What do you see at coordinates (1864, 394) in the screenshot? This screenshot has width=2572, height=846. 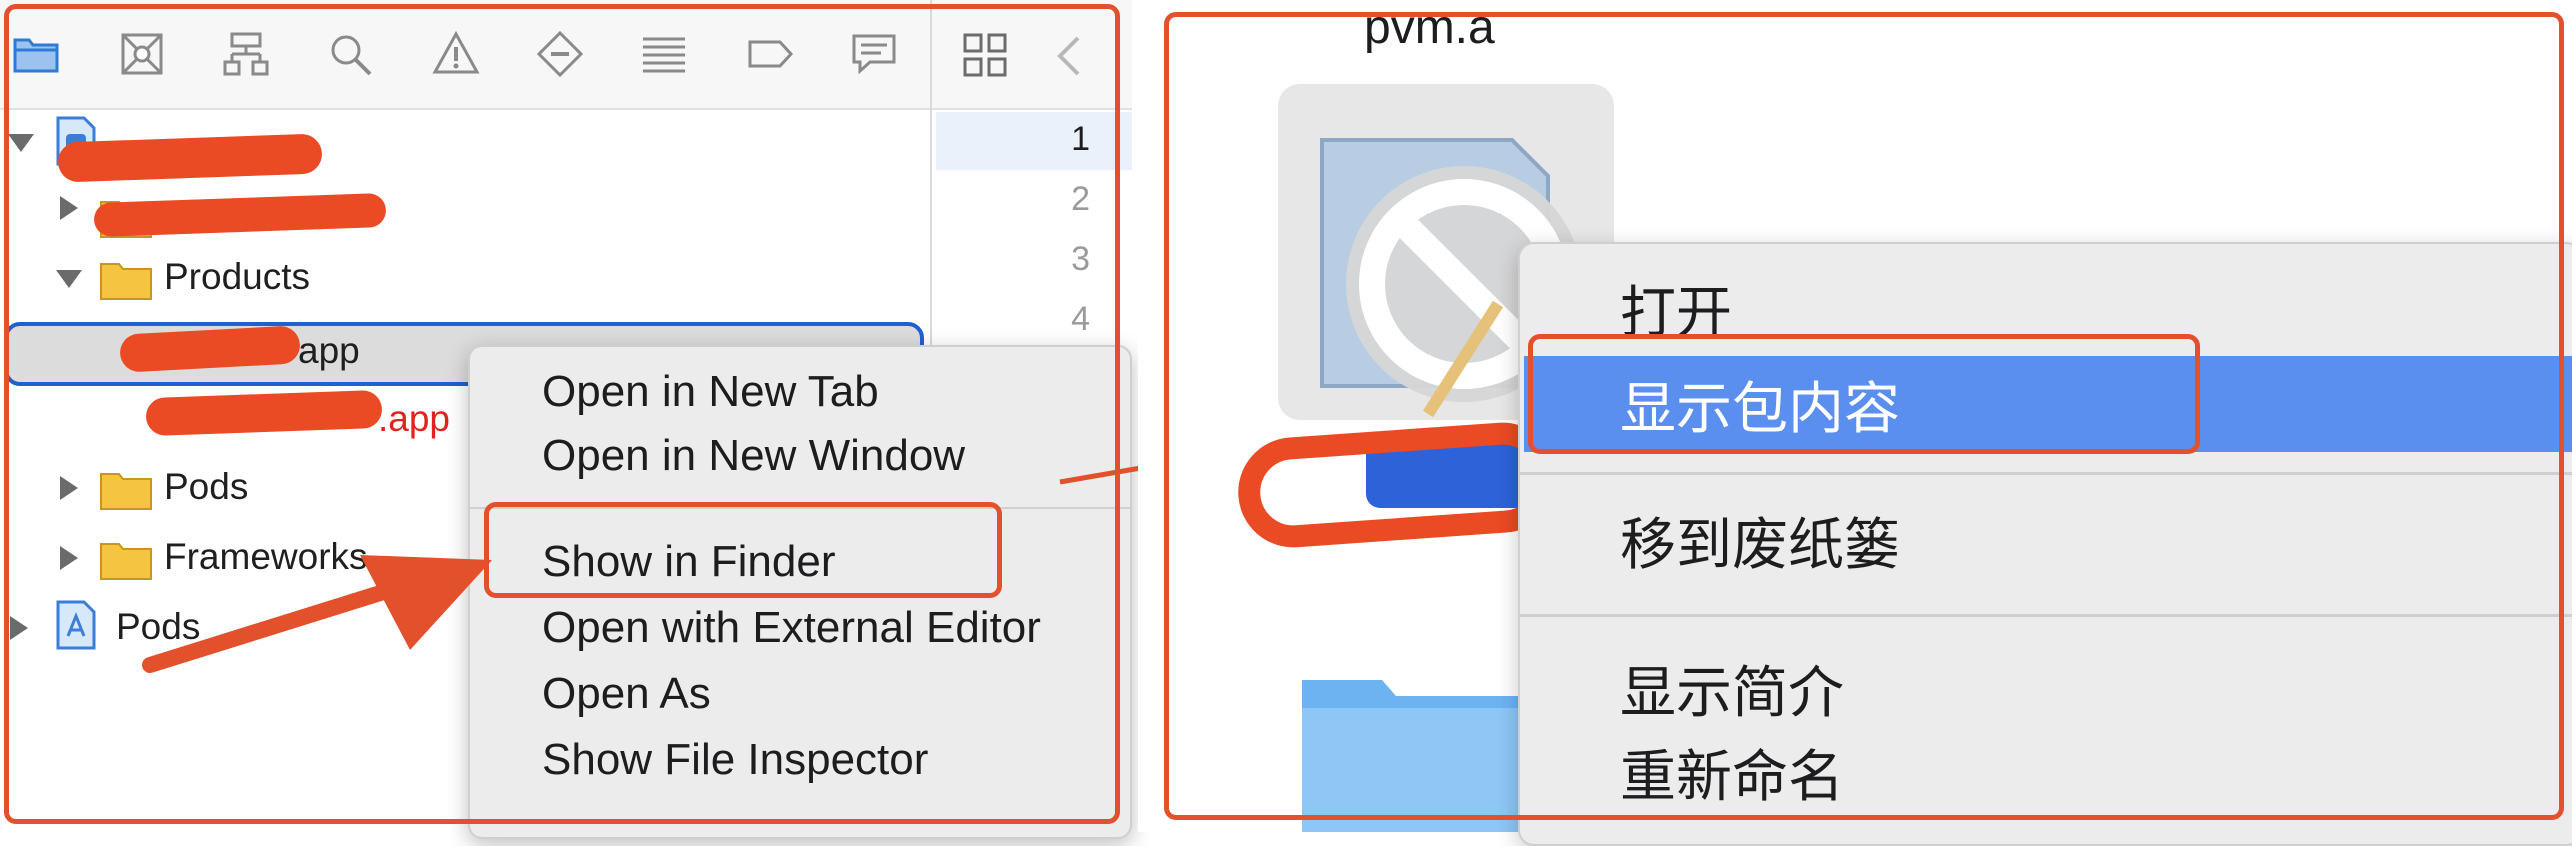 I see `annotation-box-show-package-contents` at bounding box center [1864, 394].